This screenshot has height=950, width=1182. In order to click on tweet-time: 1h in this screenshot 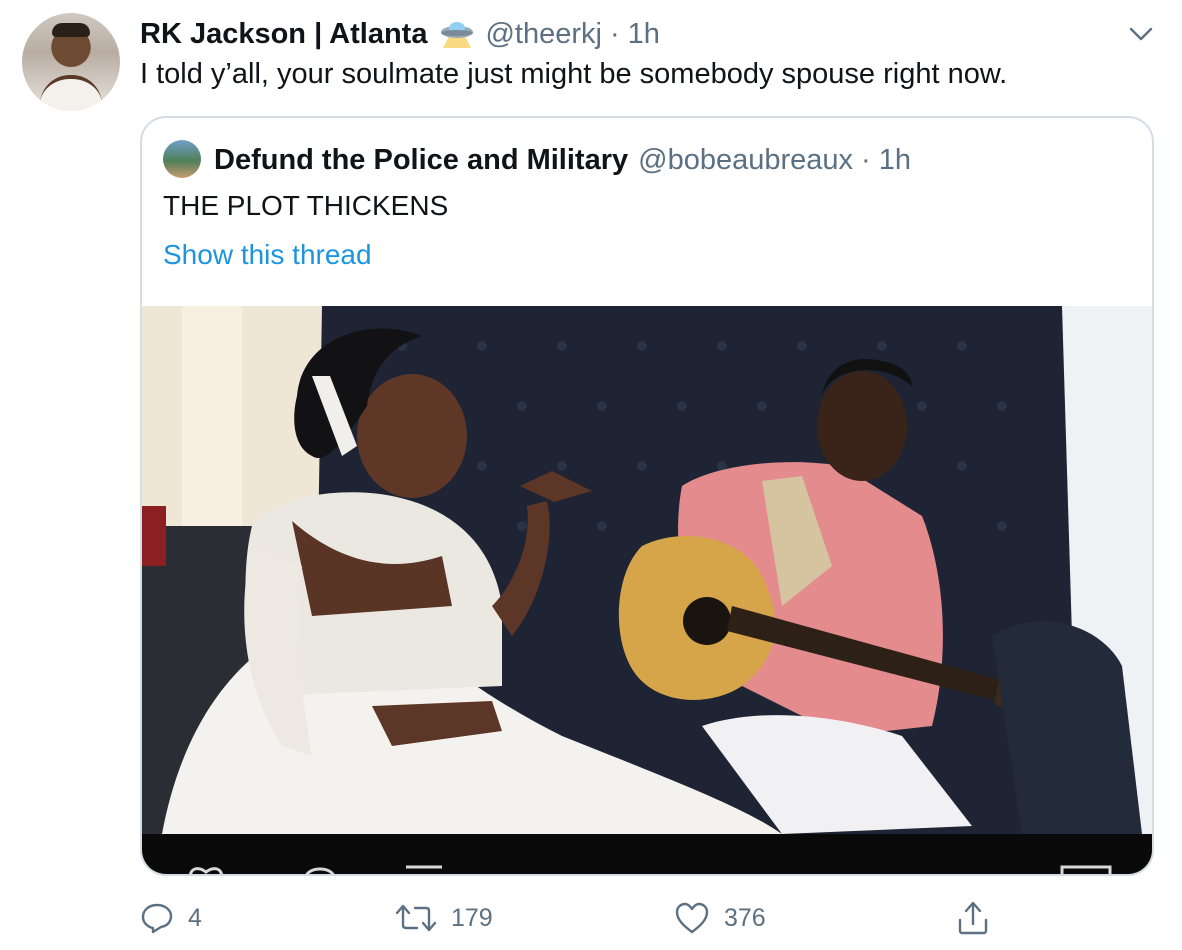, I will do `click(644, 34)`.